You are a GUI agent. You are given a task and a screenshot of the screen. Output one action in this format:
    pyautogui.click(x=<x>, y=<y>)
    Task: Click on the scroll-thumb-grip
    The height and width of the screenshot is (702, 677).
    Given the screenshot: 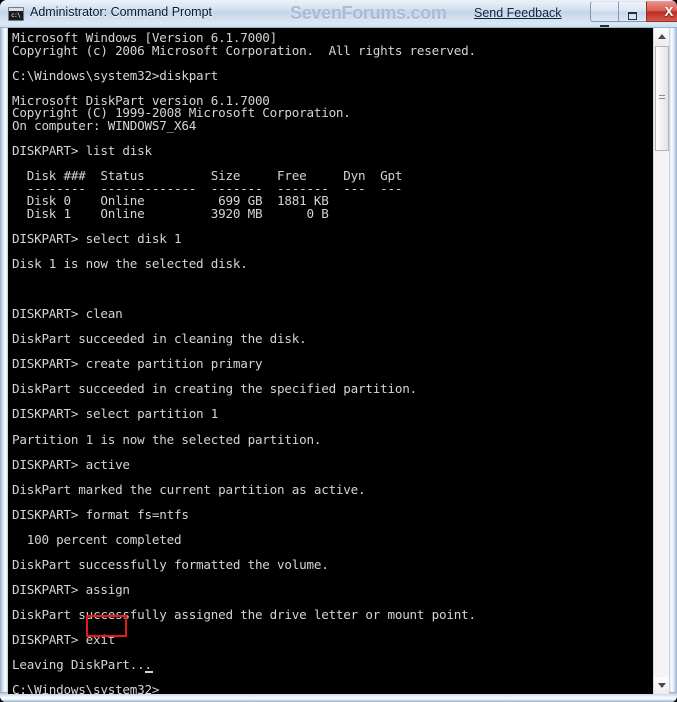 What is the action you would take?
    pyautogui.click(x=662, y=98)
    